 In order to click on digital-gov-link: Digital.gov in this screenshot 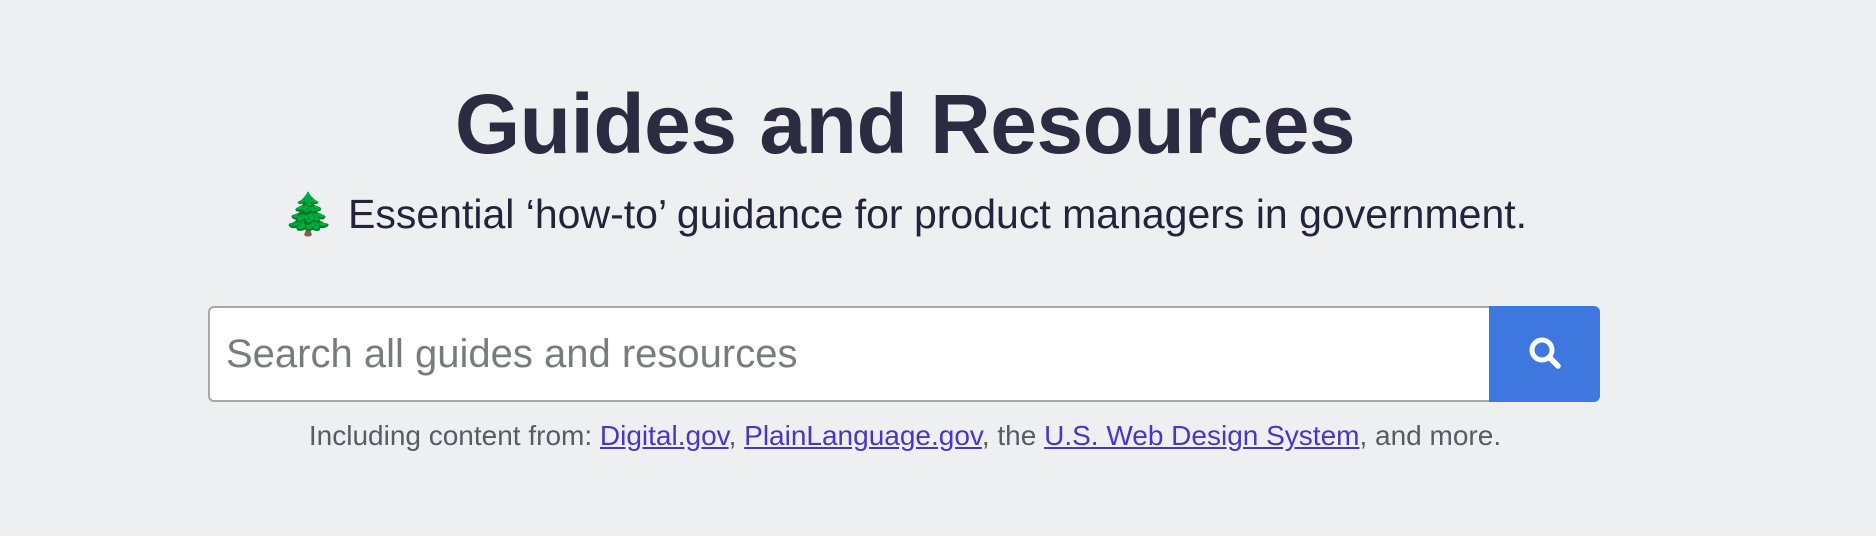, I will do `click(664, 435)`.